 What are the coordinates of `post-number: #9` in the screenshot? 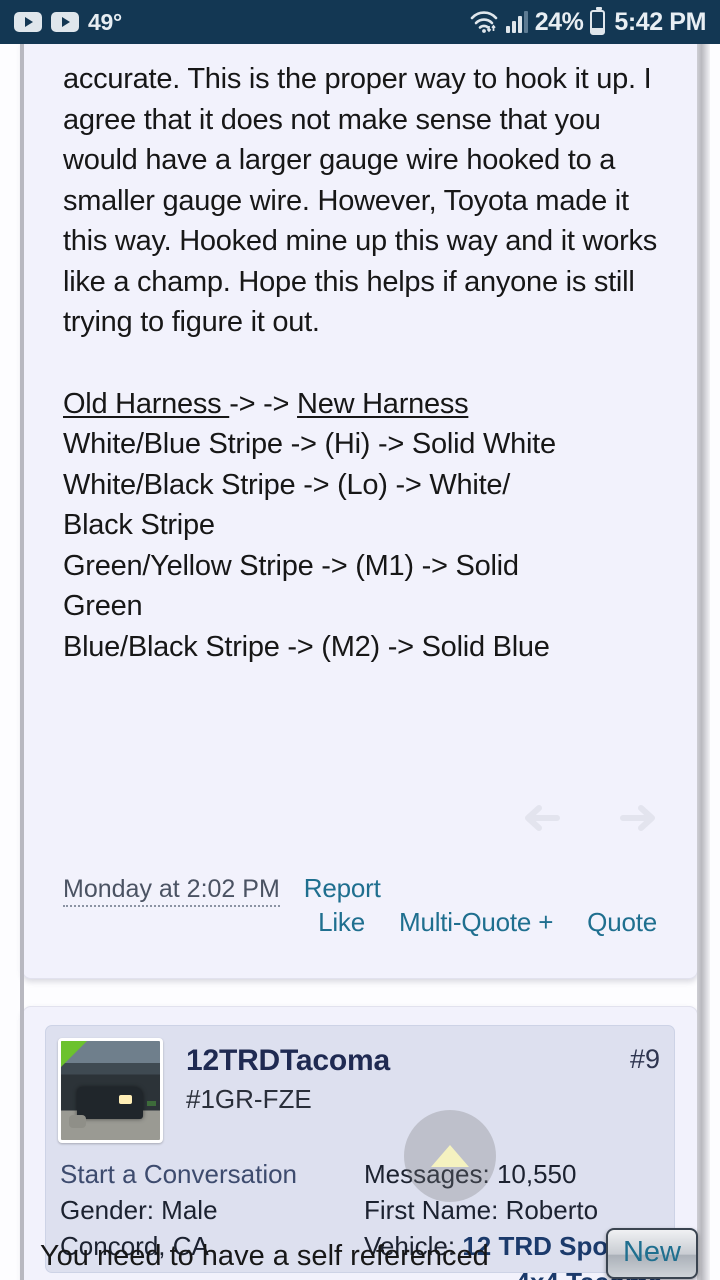 It's located at (645, 1059).